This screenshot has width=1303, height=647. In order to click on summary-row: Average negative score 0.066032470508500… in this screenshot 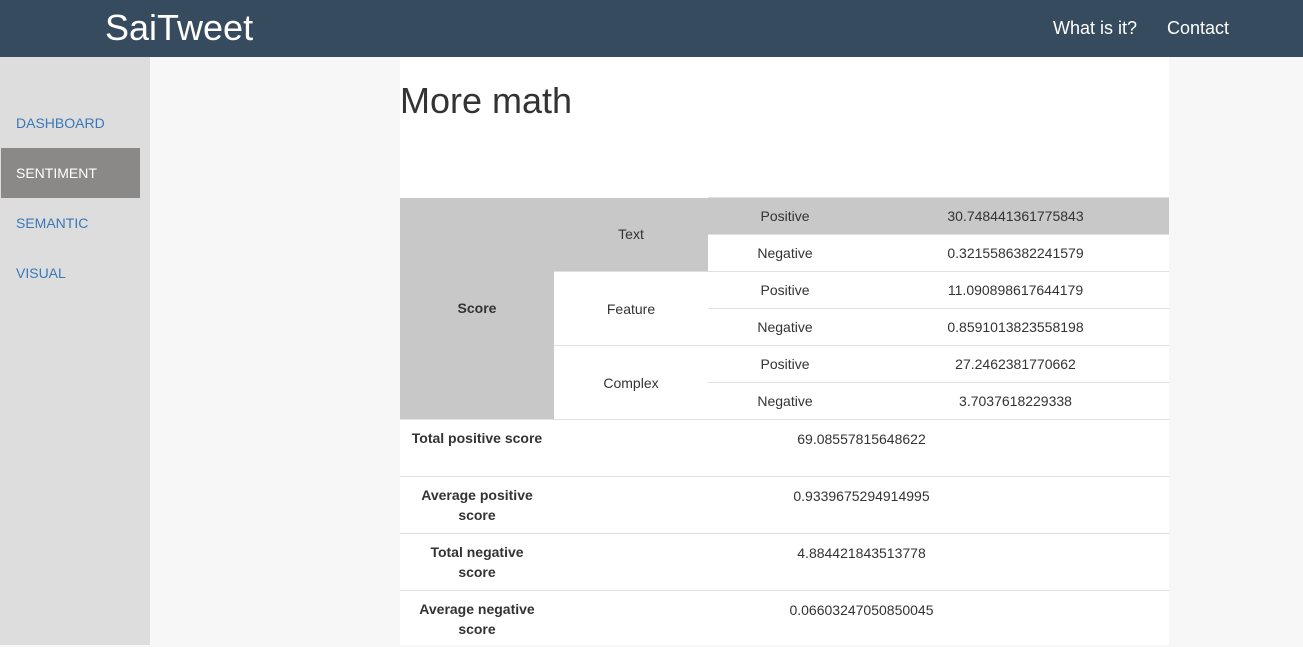, I will do `click(784, 619)`.